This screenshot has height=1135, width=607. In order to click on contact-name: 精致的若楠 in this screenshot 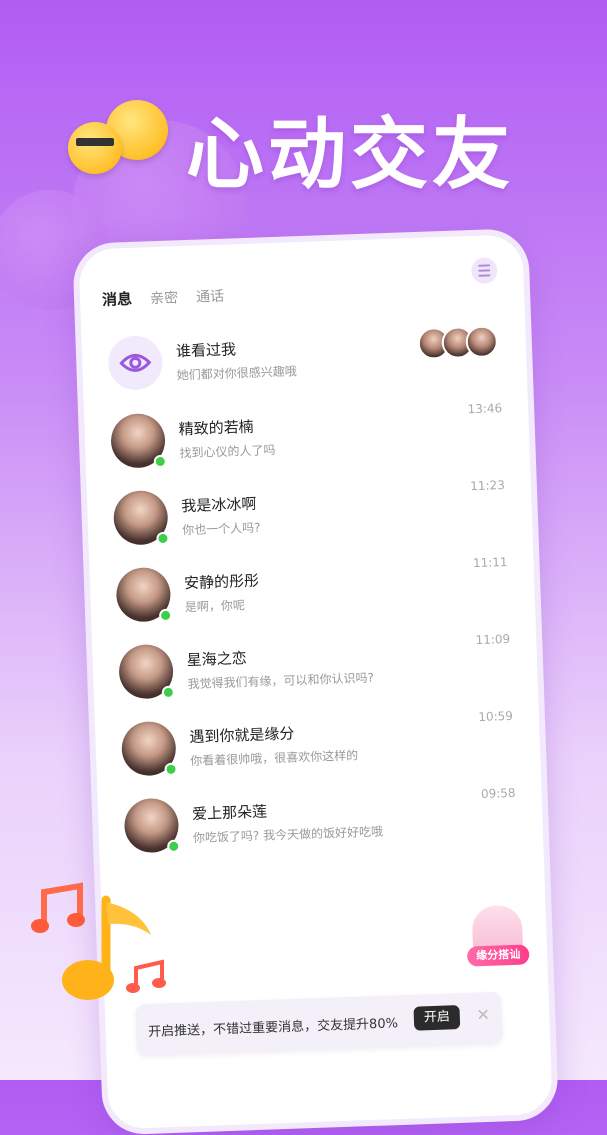, I will do `click(216, 428)`.